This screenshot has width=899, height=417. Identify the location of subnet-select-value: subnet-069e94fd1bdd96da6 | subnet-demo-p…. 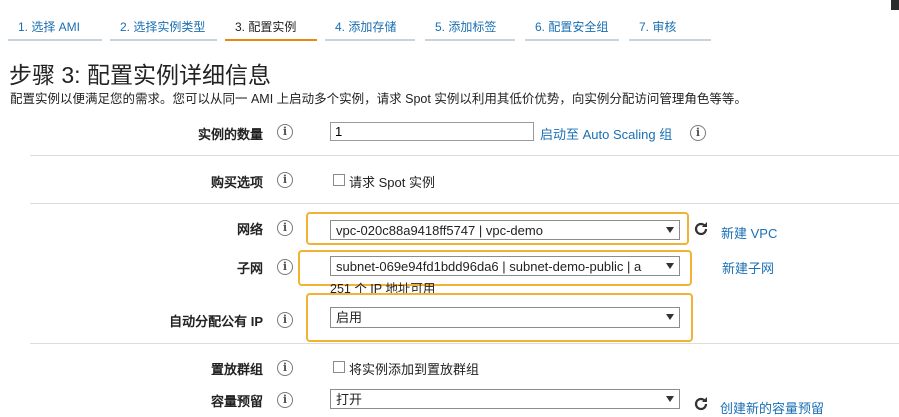
(489, 266).